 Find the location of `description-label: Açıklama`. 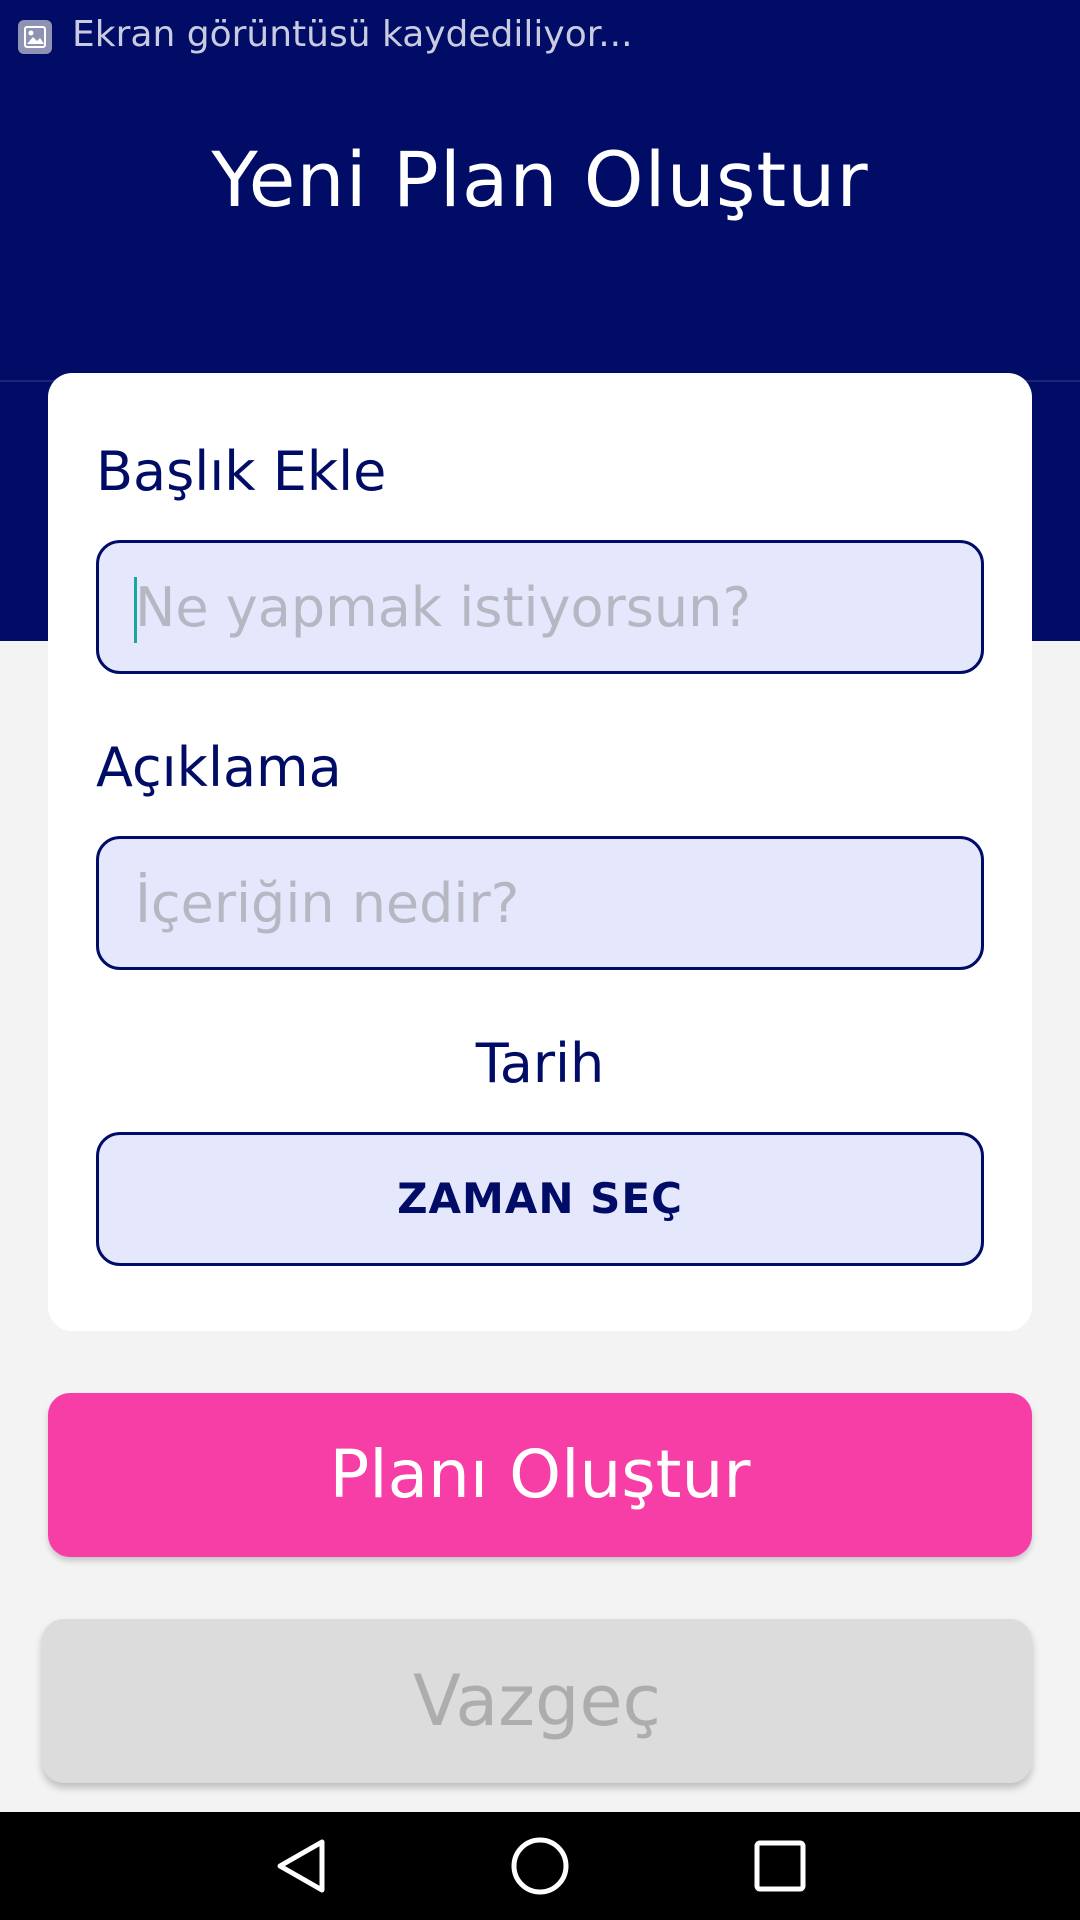

description-label: Açıklama is located at coordinates (219, 767).